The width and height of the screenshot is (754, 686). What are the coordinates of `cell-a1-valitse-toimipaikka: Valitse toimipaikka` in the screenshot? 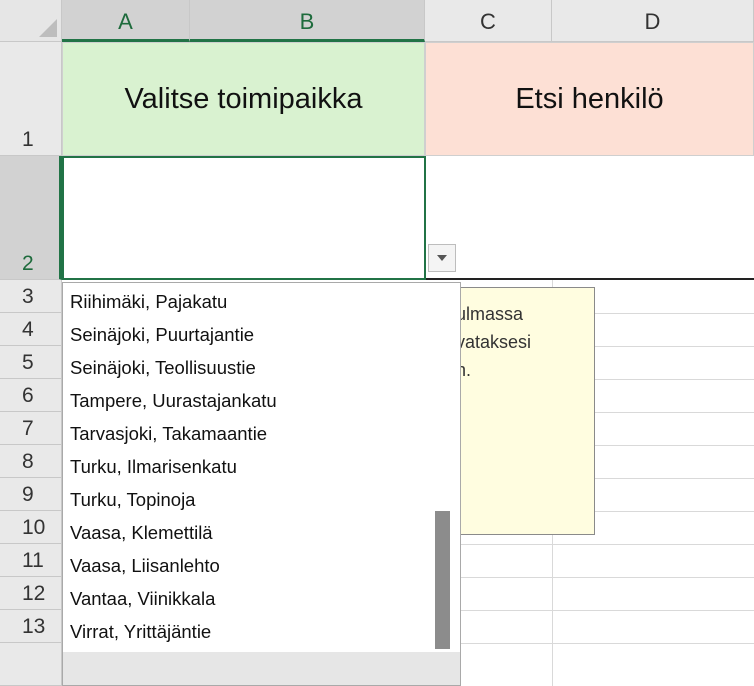 It's located at (243, 99).